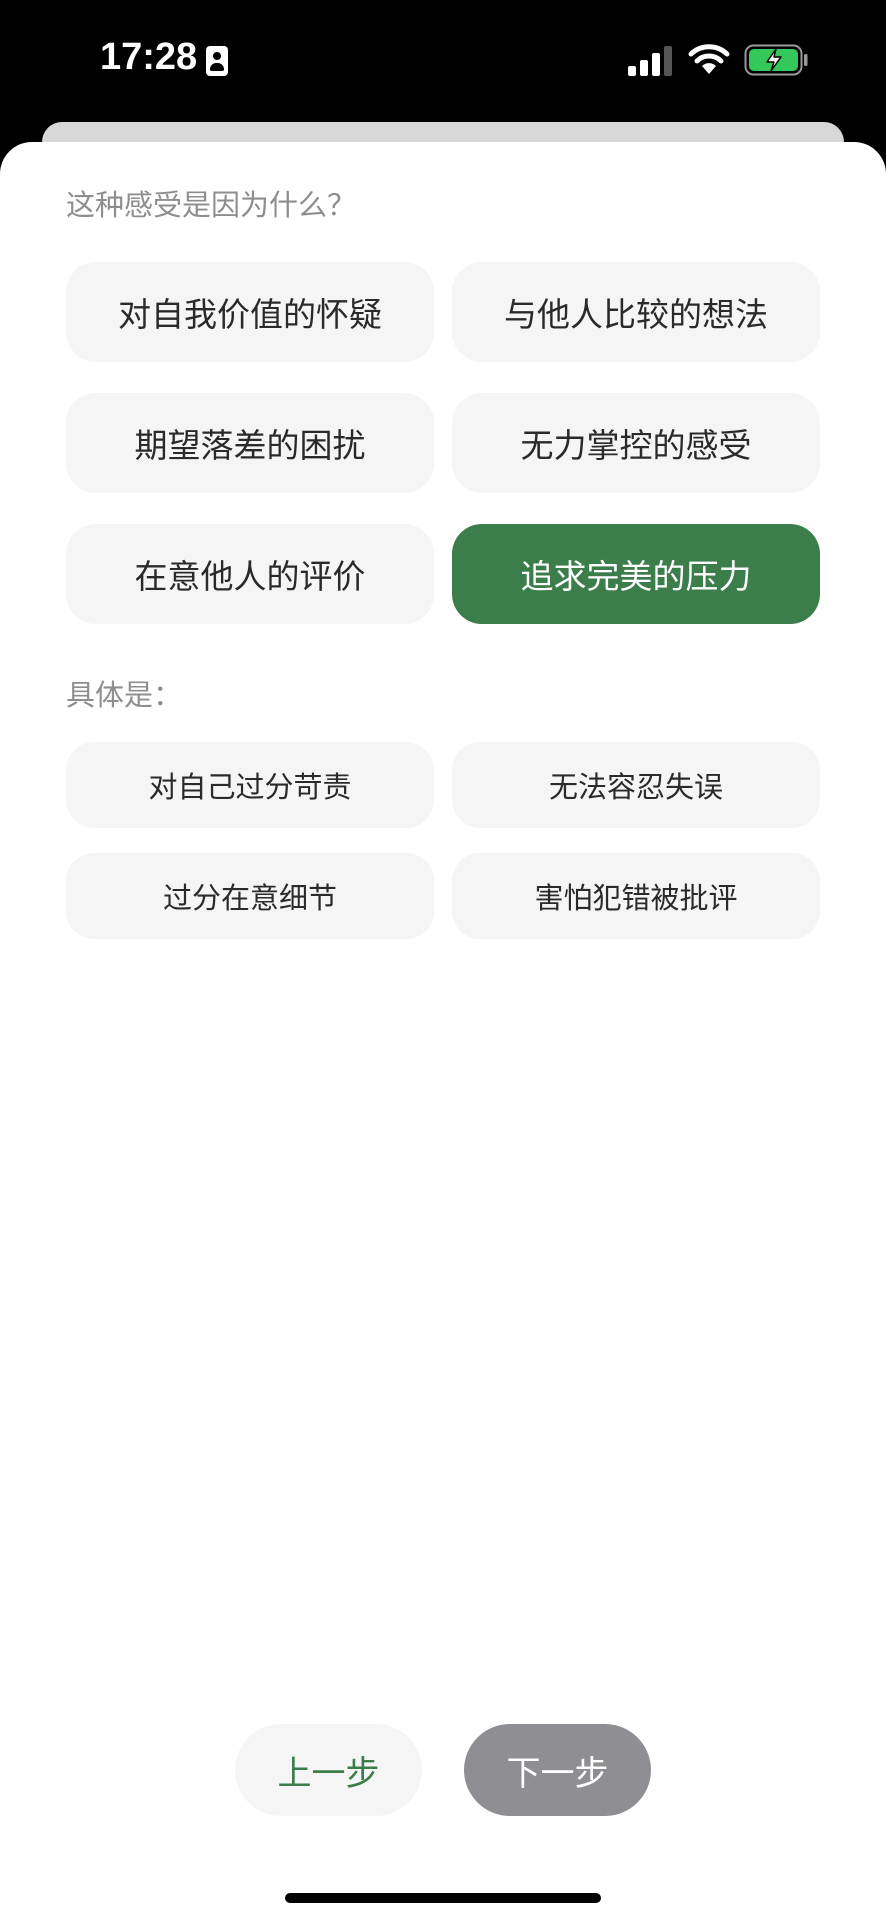 The height and width of the screenshot is (1920, 886). I want to click on option-expectation-gap: 期望落差的困扰, so click(250, 443).